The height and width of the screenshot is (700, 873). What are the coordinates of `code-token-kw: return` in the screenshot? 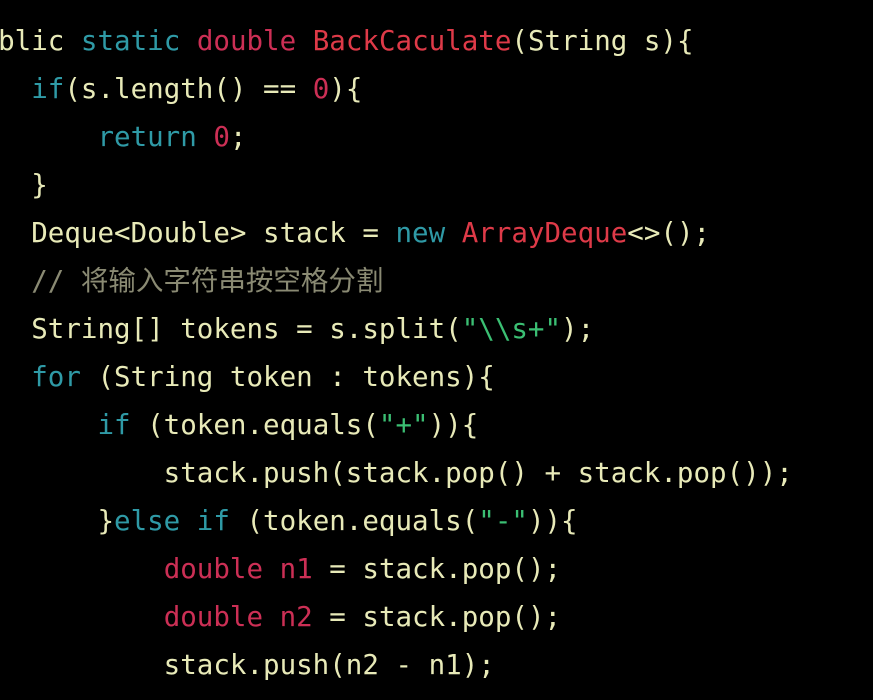 It's located at (155, 137).